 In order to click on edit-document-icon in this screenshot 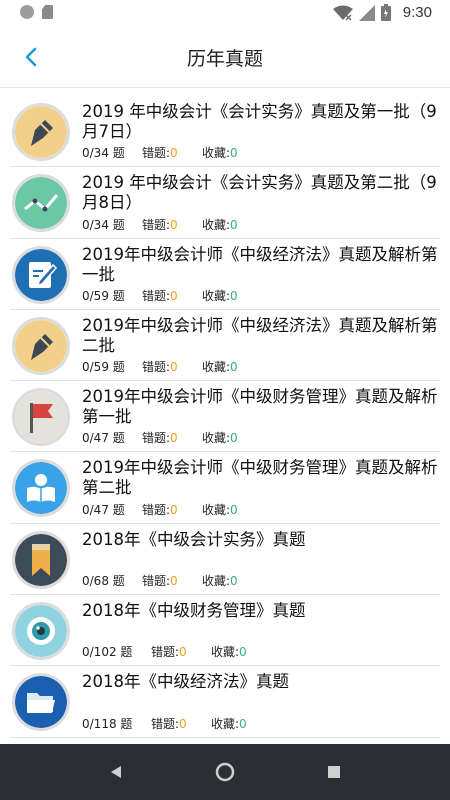, I will do `click(41, 274)`.